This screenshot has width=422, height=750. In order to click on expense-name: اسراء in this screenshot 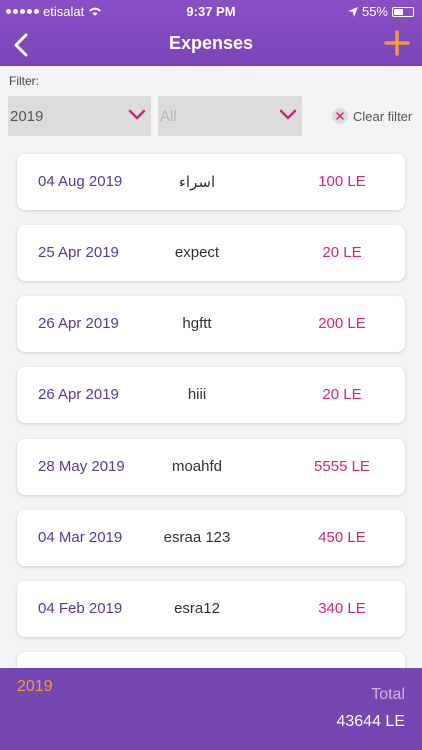, I will do `click(197, 182)`.